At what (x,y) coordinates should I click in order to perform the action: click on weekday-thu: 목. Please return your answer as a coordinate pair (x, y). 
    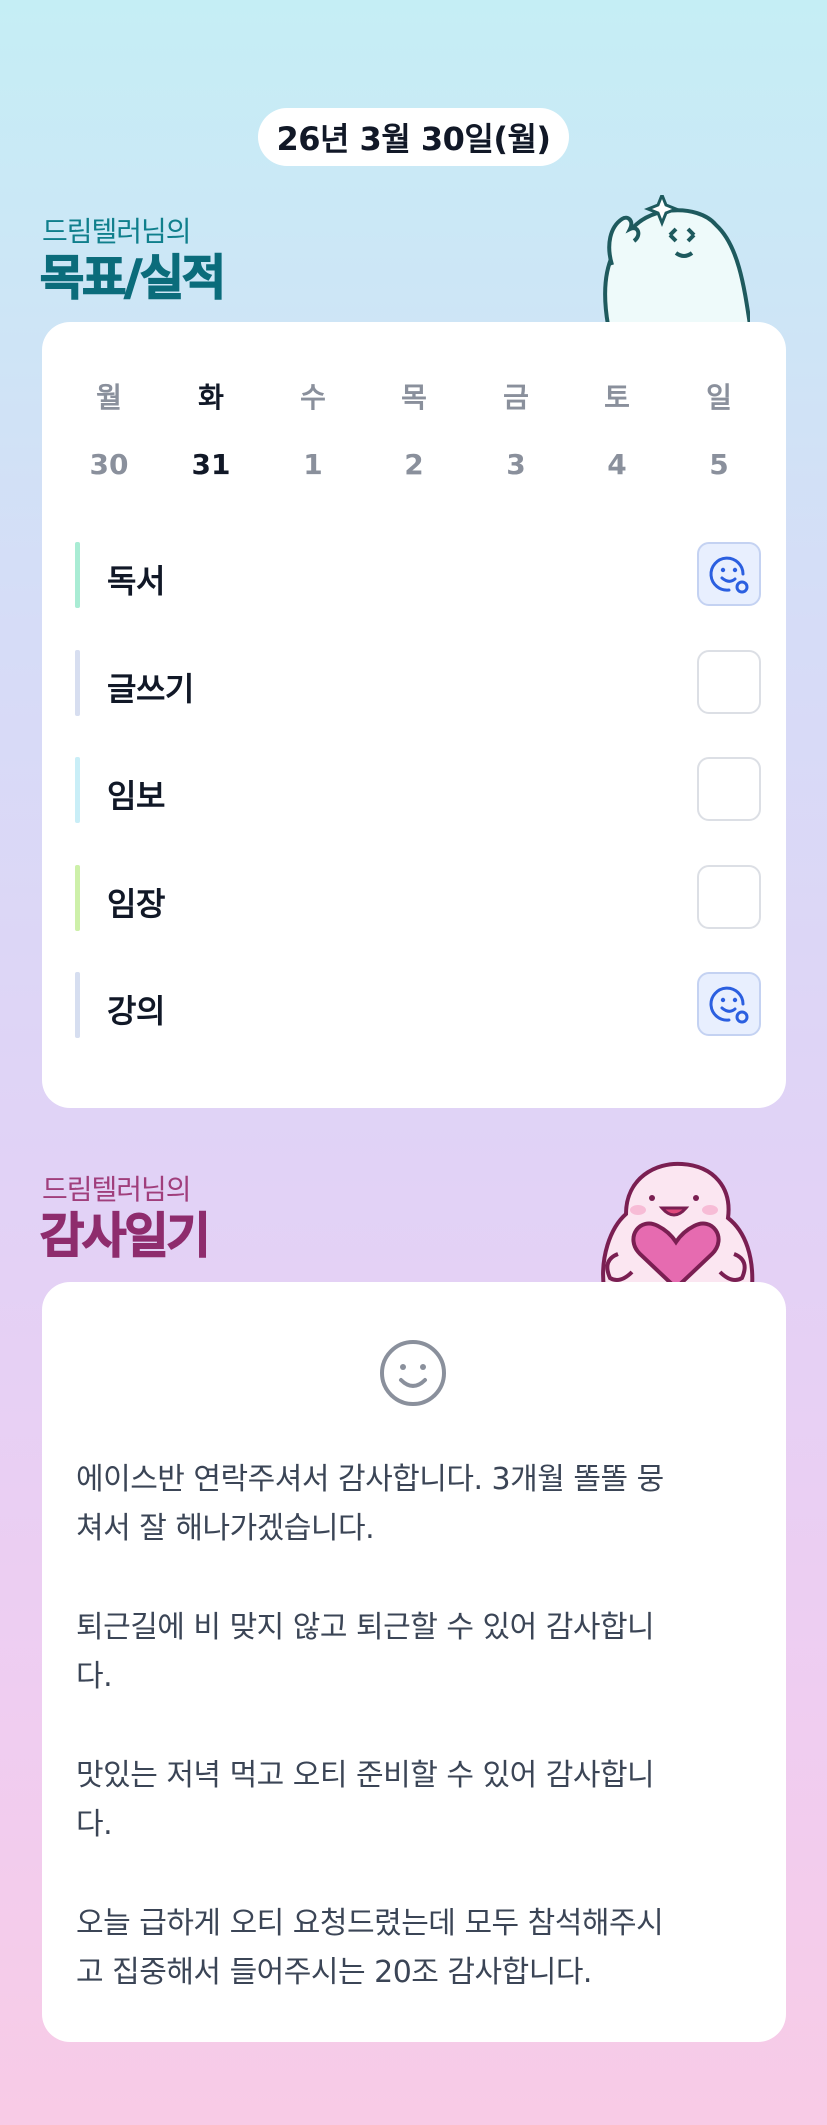
    Looking at the image, I should click on (414, 396).